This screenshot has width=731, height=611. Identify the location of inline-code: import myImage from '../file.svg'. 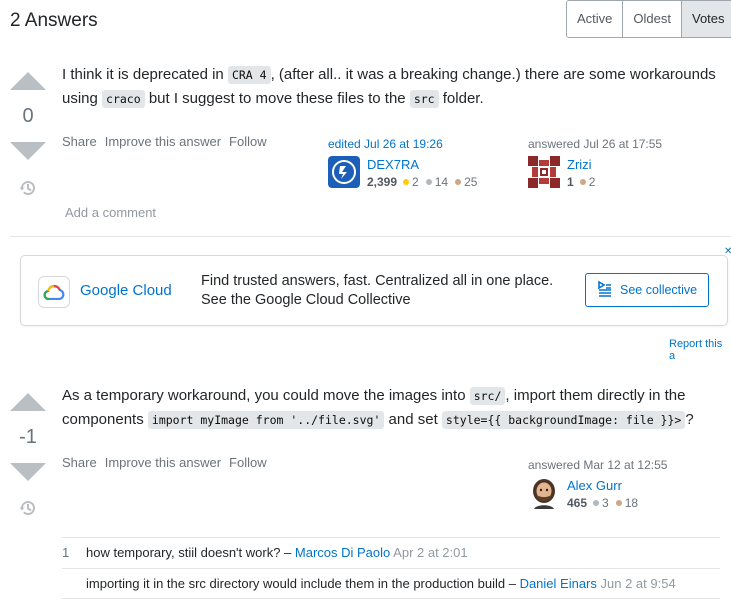
(266, 420).